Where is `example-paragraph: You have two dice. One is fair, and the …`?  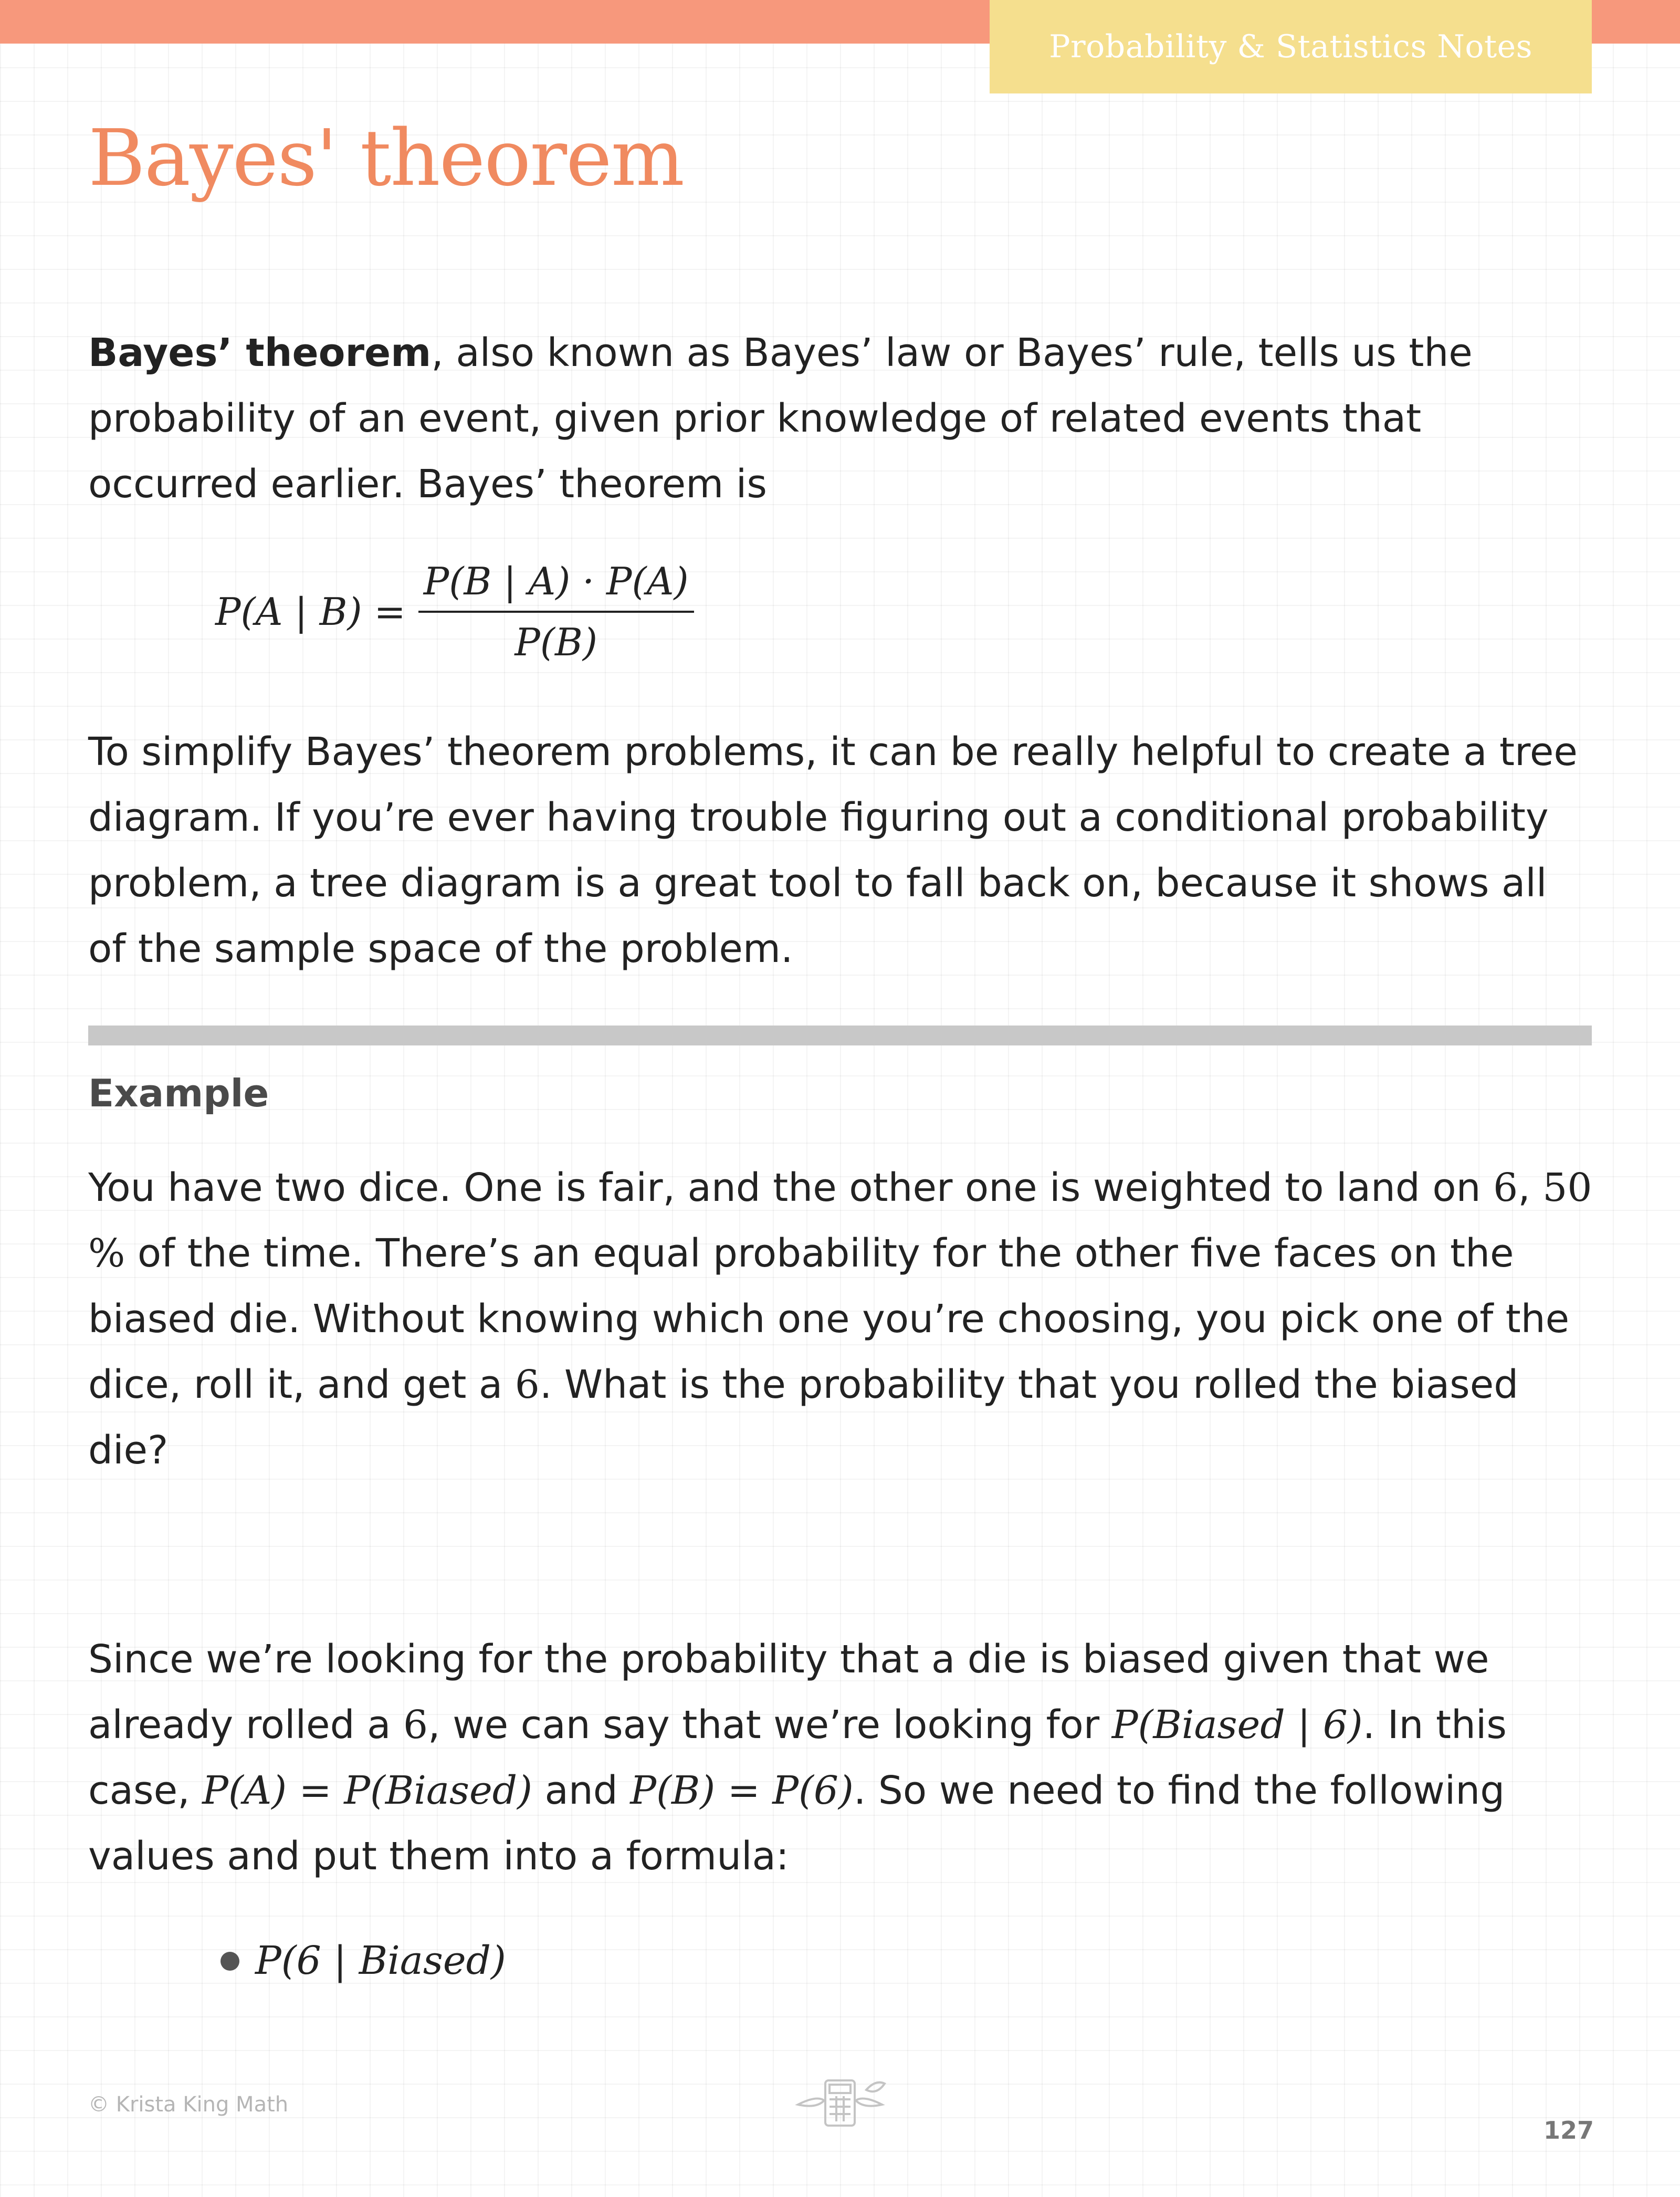
example-paragraph: You have two dice. One is fair, and the … is located at coordinates (841, 1319).